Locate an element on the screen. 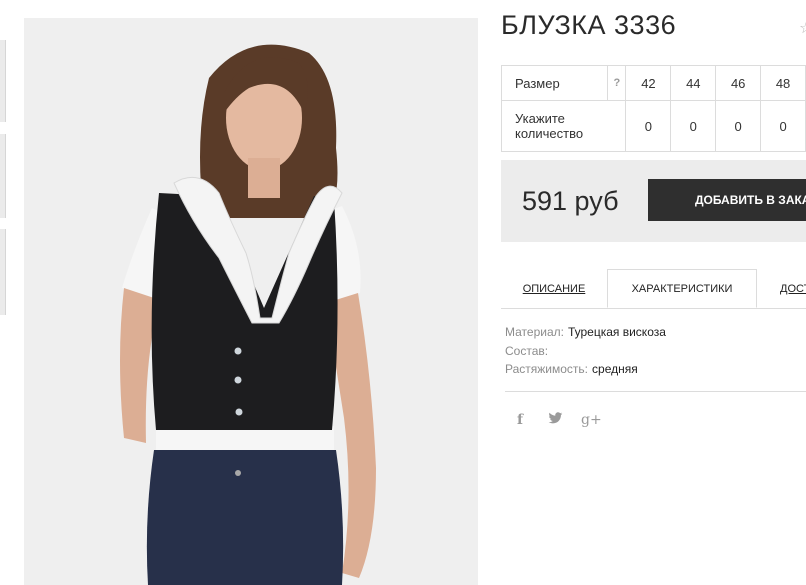 Image resolution: width=806 pixels, height=585 pixels. quantity-field-44: 0 is located at coordinates (693, 126).